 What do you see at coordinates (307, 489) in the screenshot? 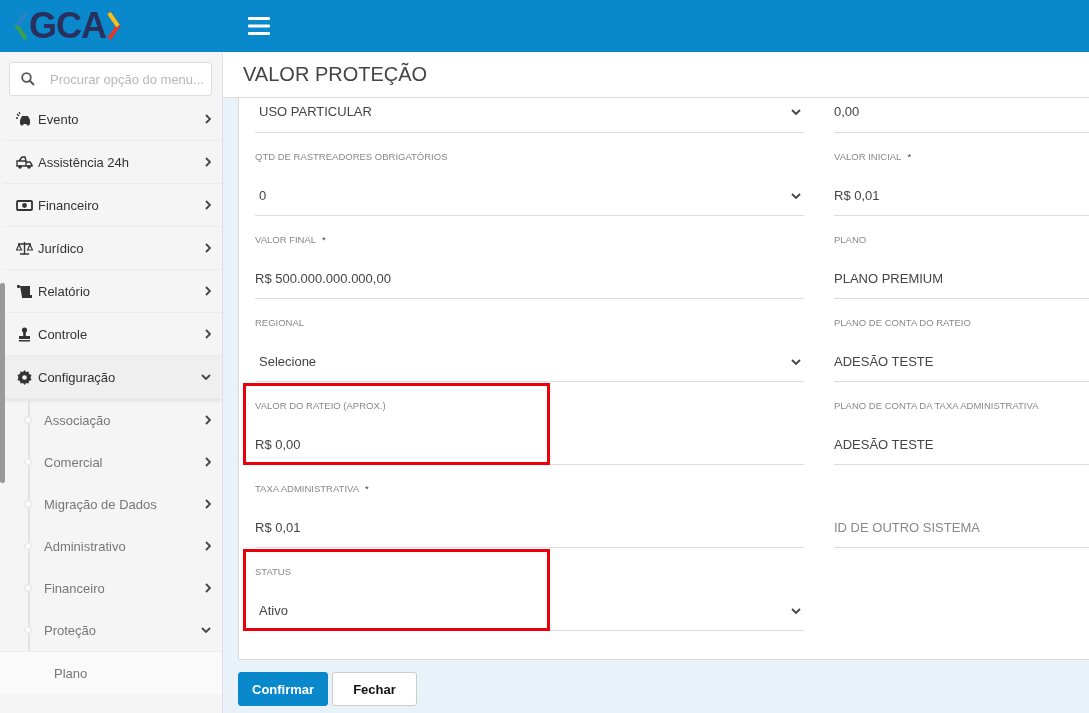
I see `field-label: TAXA ADMINISTRATIVA` at bounding box center [307, 489].